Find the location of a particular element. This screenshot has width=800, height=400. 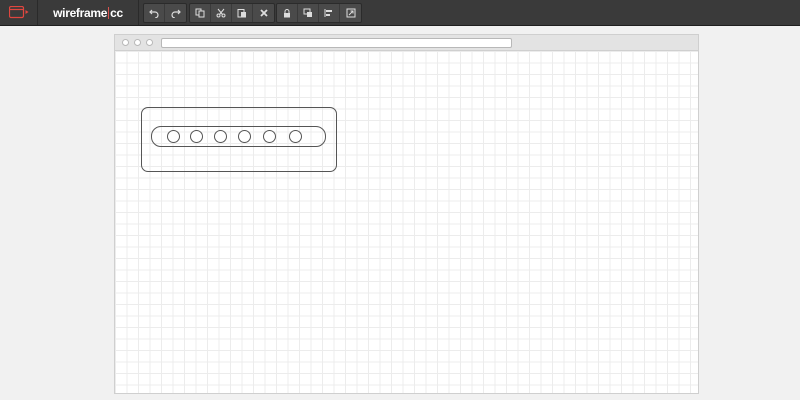

lock-icon is located at coordinates (287, 13).